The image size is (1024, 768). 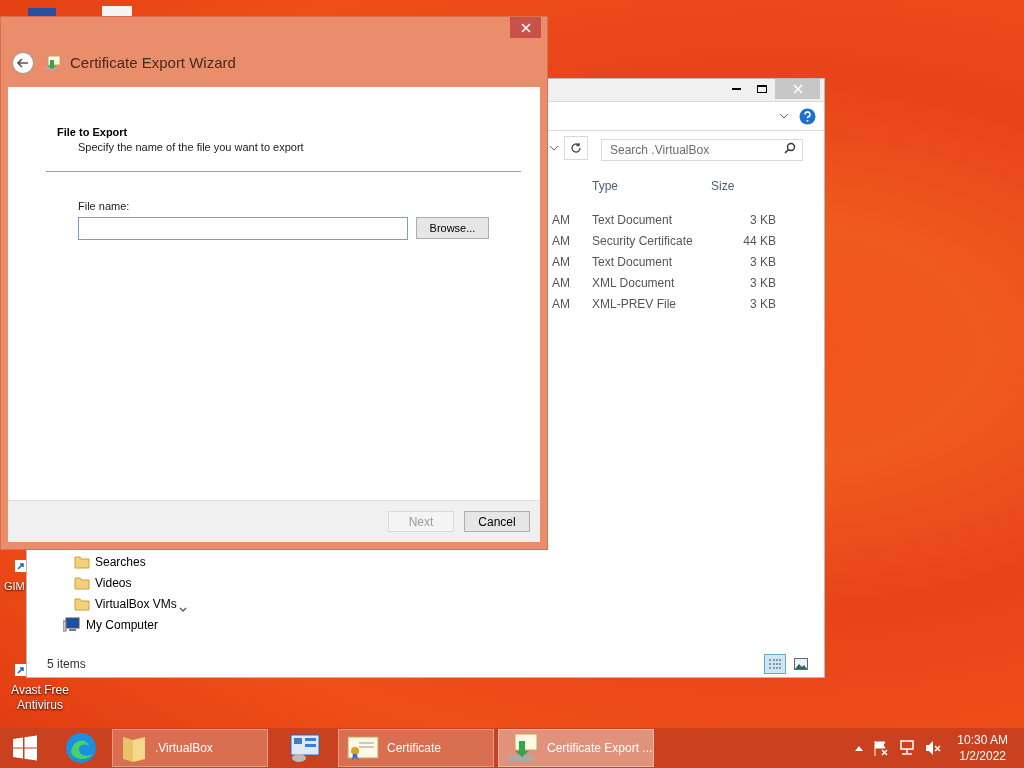 I want to click on column-header: Type, so click(x=630, y=186).